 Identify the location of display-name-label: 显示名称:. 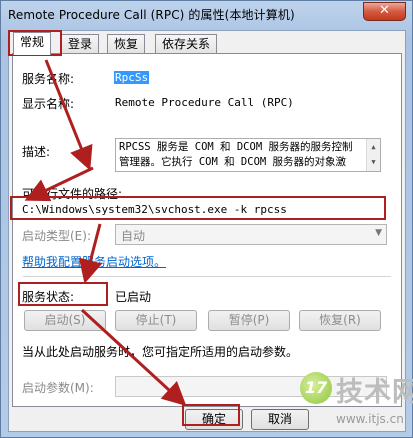
(48, 104).